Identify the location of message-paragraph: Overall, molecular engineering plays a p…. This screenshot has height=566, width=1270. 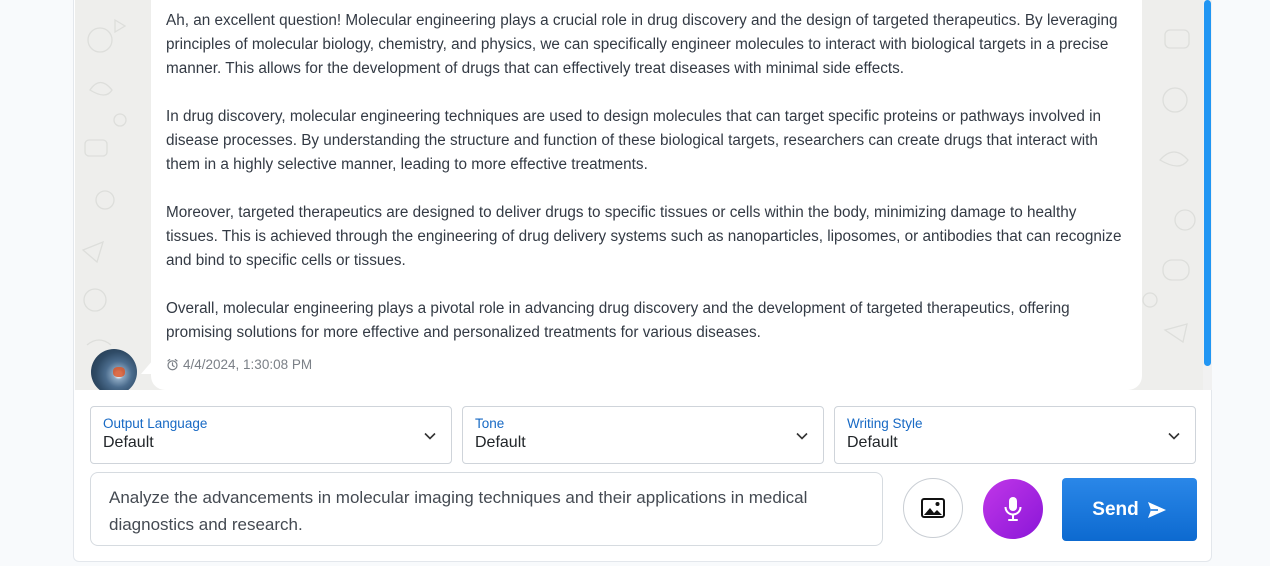
(618, 320).